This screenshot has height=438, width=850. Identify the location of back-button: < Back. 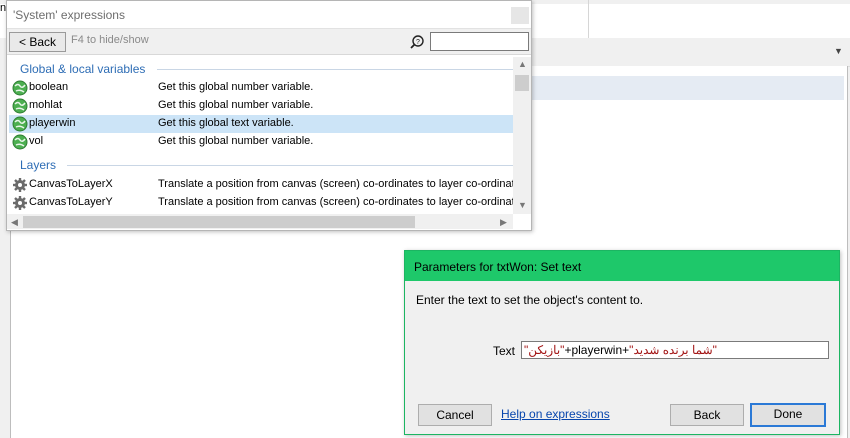
(37, 42).